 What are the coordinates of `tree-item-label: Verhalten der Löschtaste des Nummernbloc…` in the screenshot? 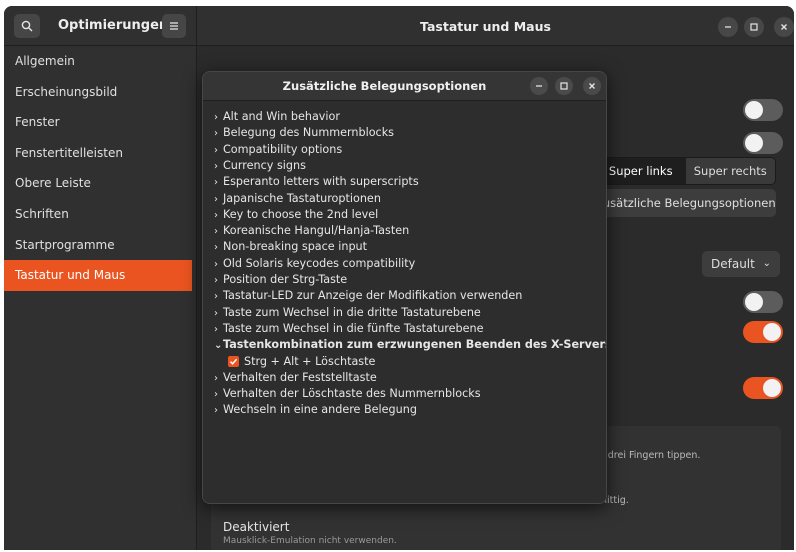 It's located at (352, 394).